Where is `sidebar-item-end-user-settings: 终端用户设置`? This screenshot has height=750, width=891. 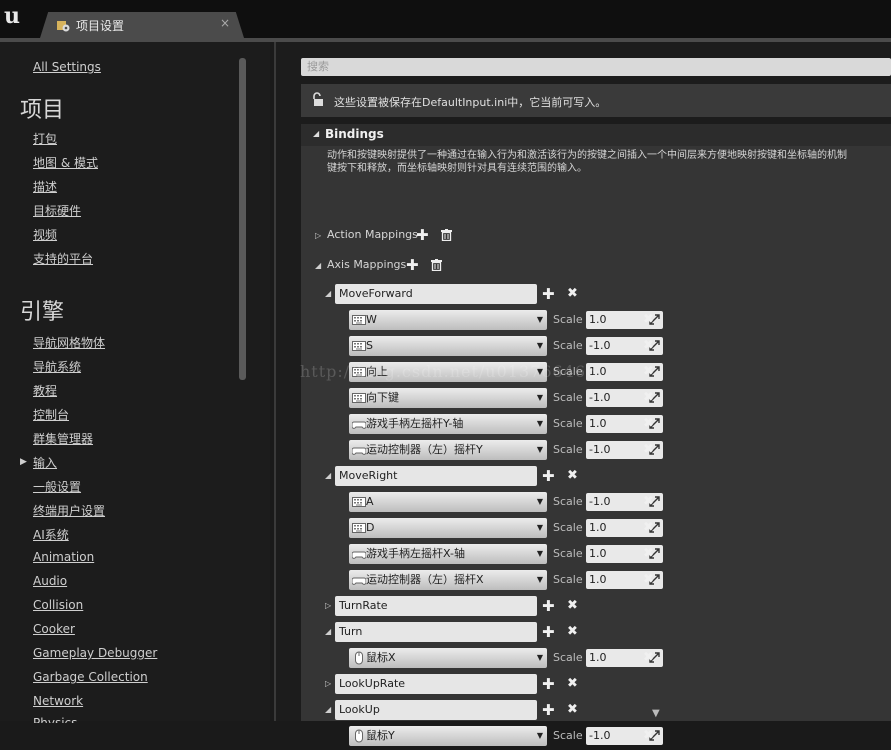
sidebar-item-end-user-settings: 终端用户设置 is located at coordinates (69, 510).